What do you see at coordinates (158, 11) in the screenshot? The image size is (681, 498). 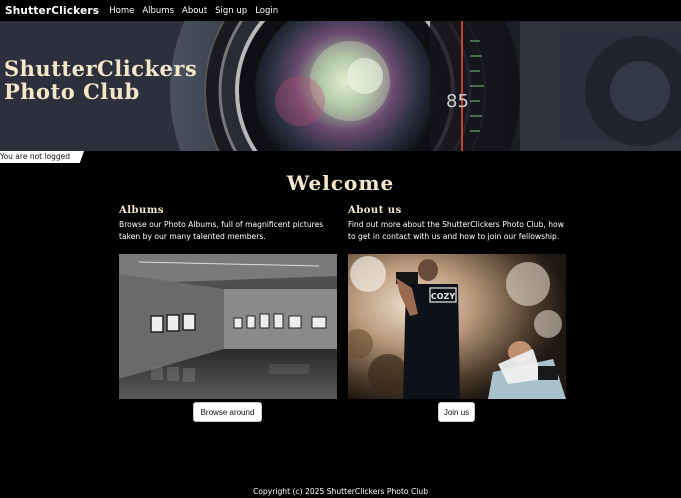 I see `nav-link-albums: Albums` at bounding box center [158, 11].